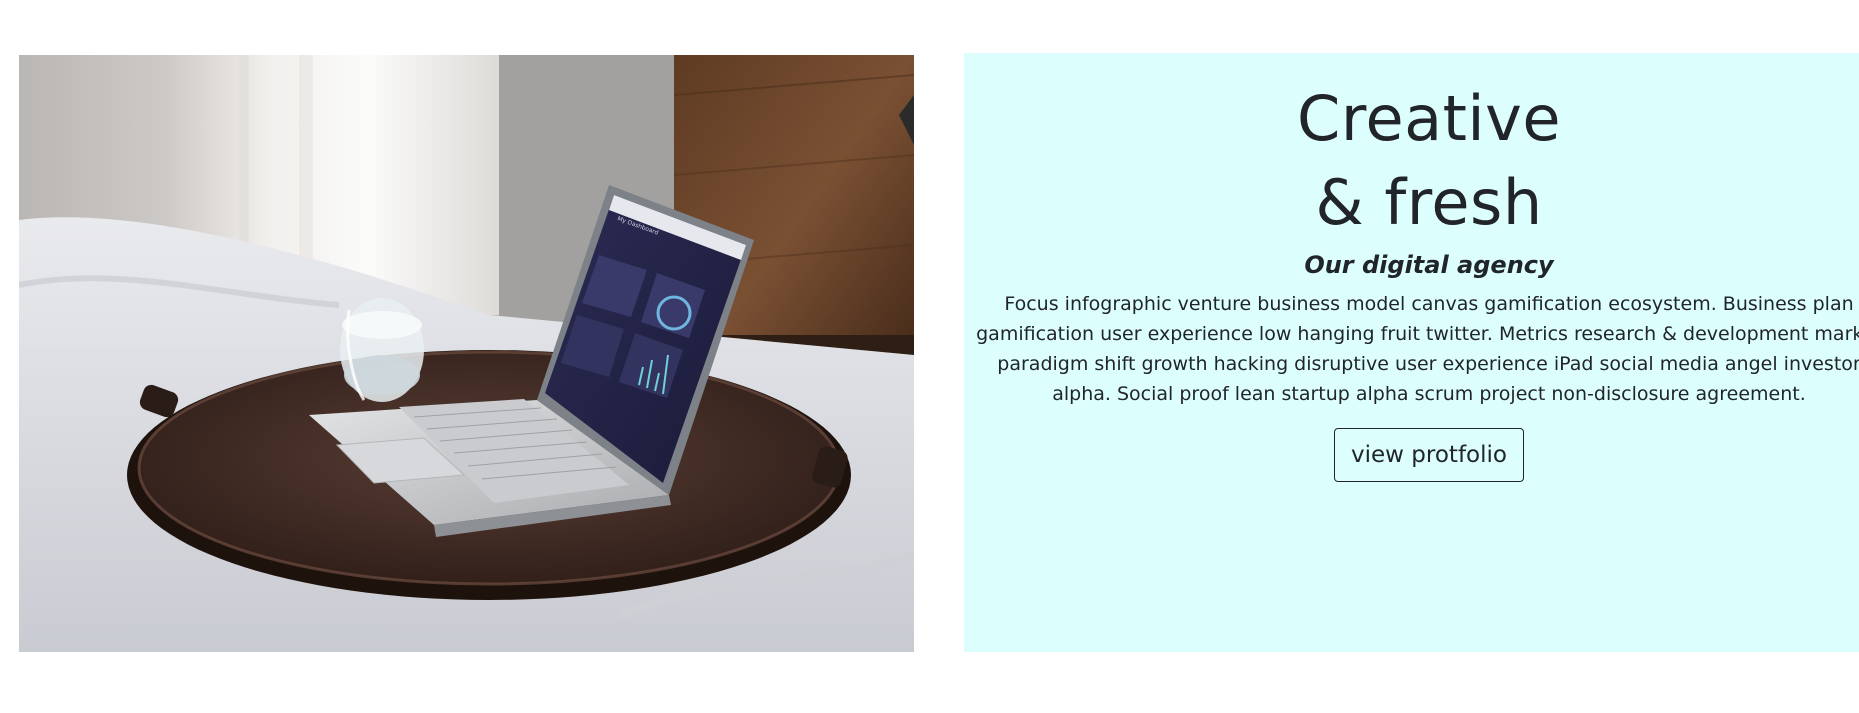 The image size is (1859, 713). I want to click on headline-line-2: & fresh, so click(1429, 202).